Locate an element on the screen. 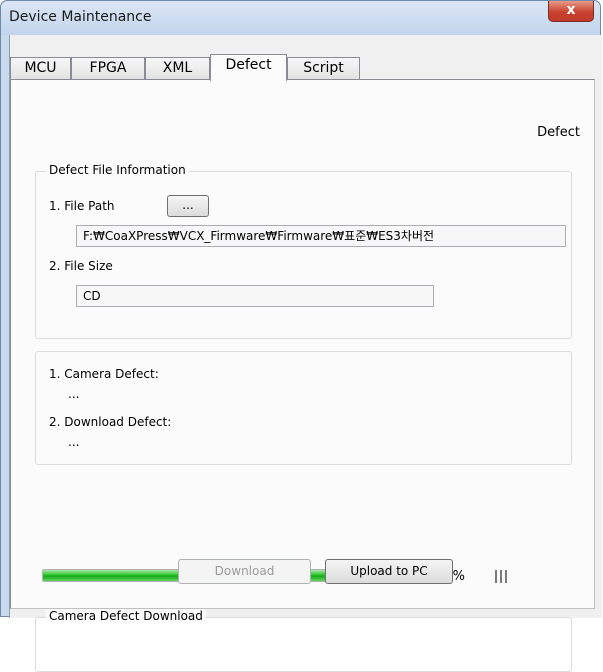 The height and width of the screenshot is (672, 603). close-button: x is located at coordinates (571, 11).